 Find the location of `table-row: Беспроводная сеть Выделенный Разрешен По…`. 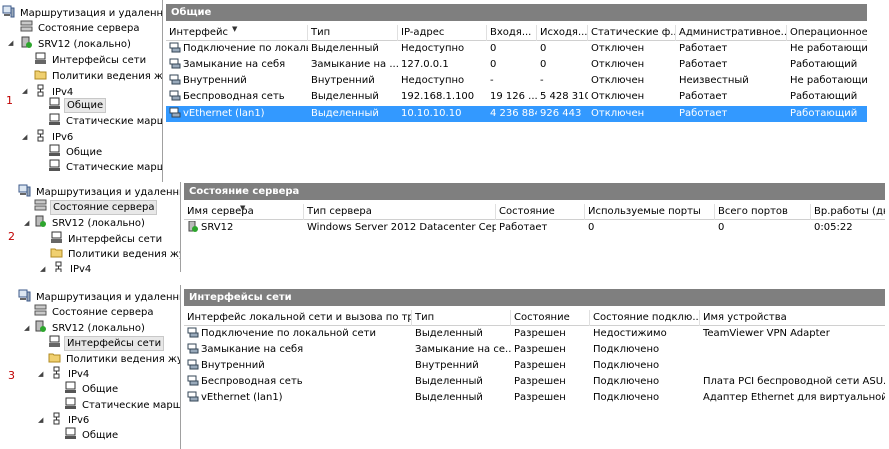

table-row: Беспроводная сеть Выделенный Разрешен По… is located at coordinates (534, 382).